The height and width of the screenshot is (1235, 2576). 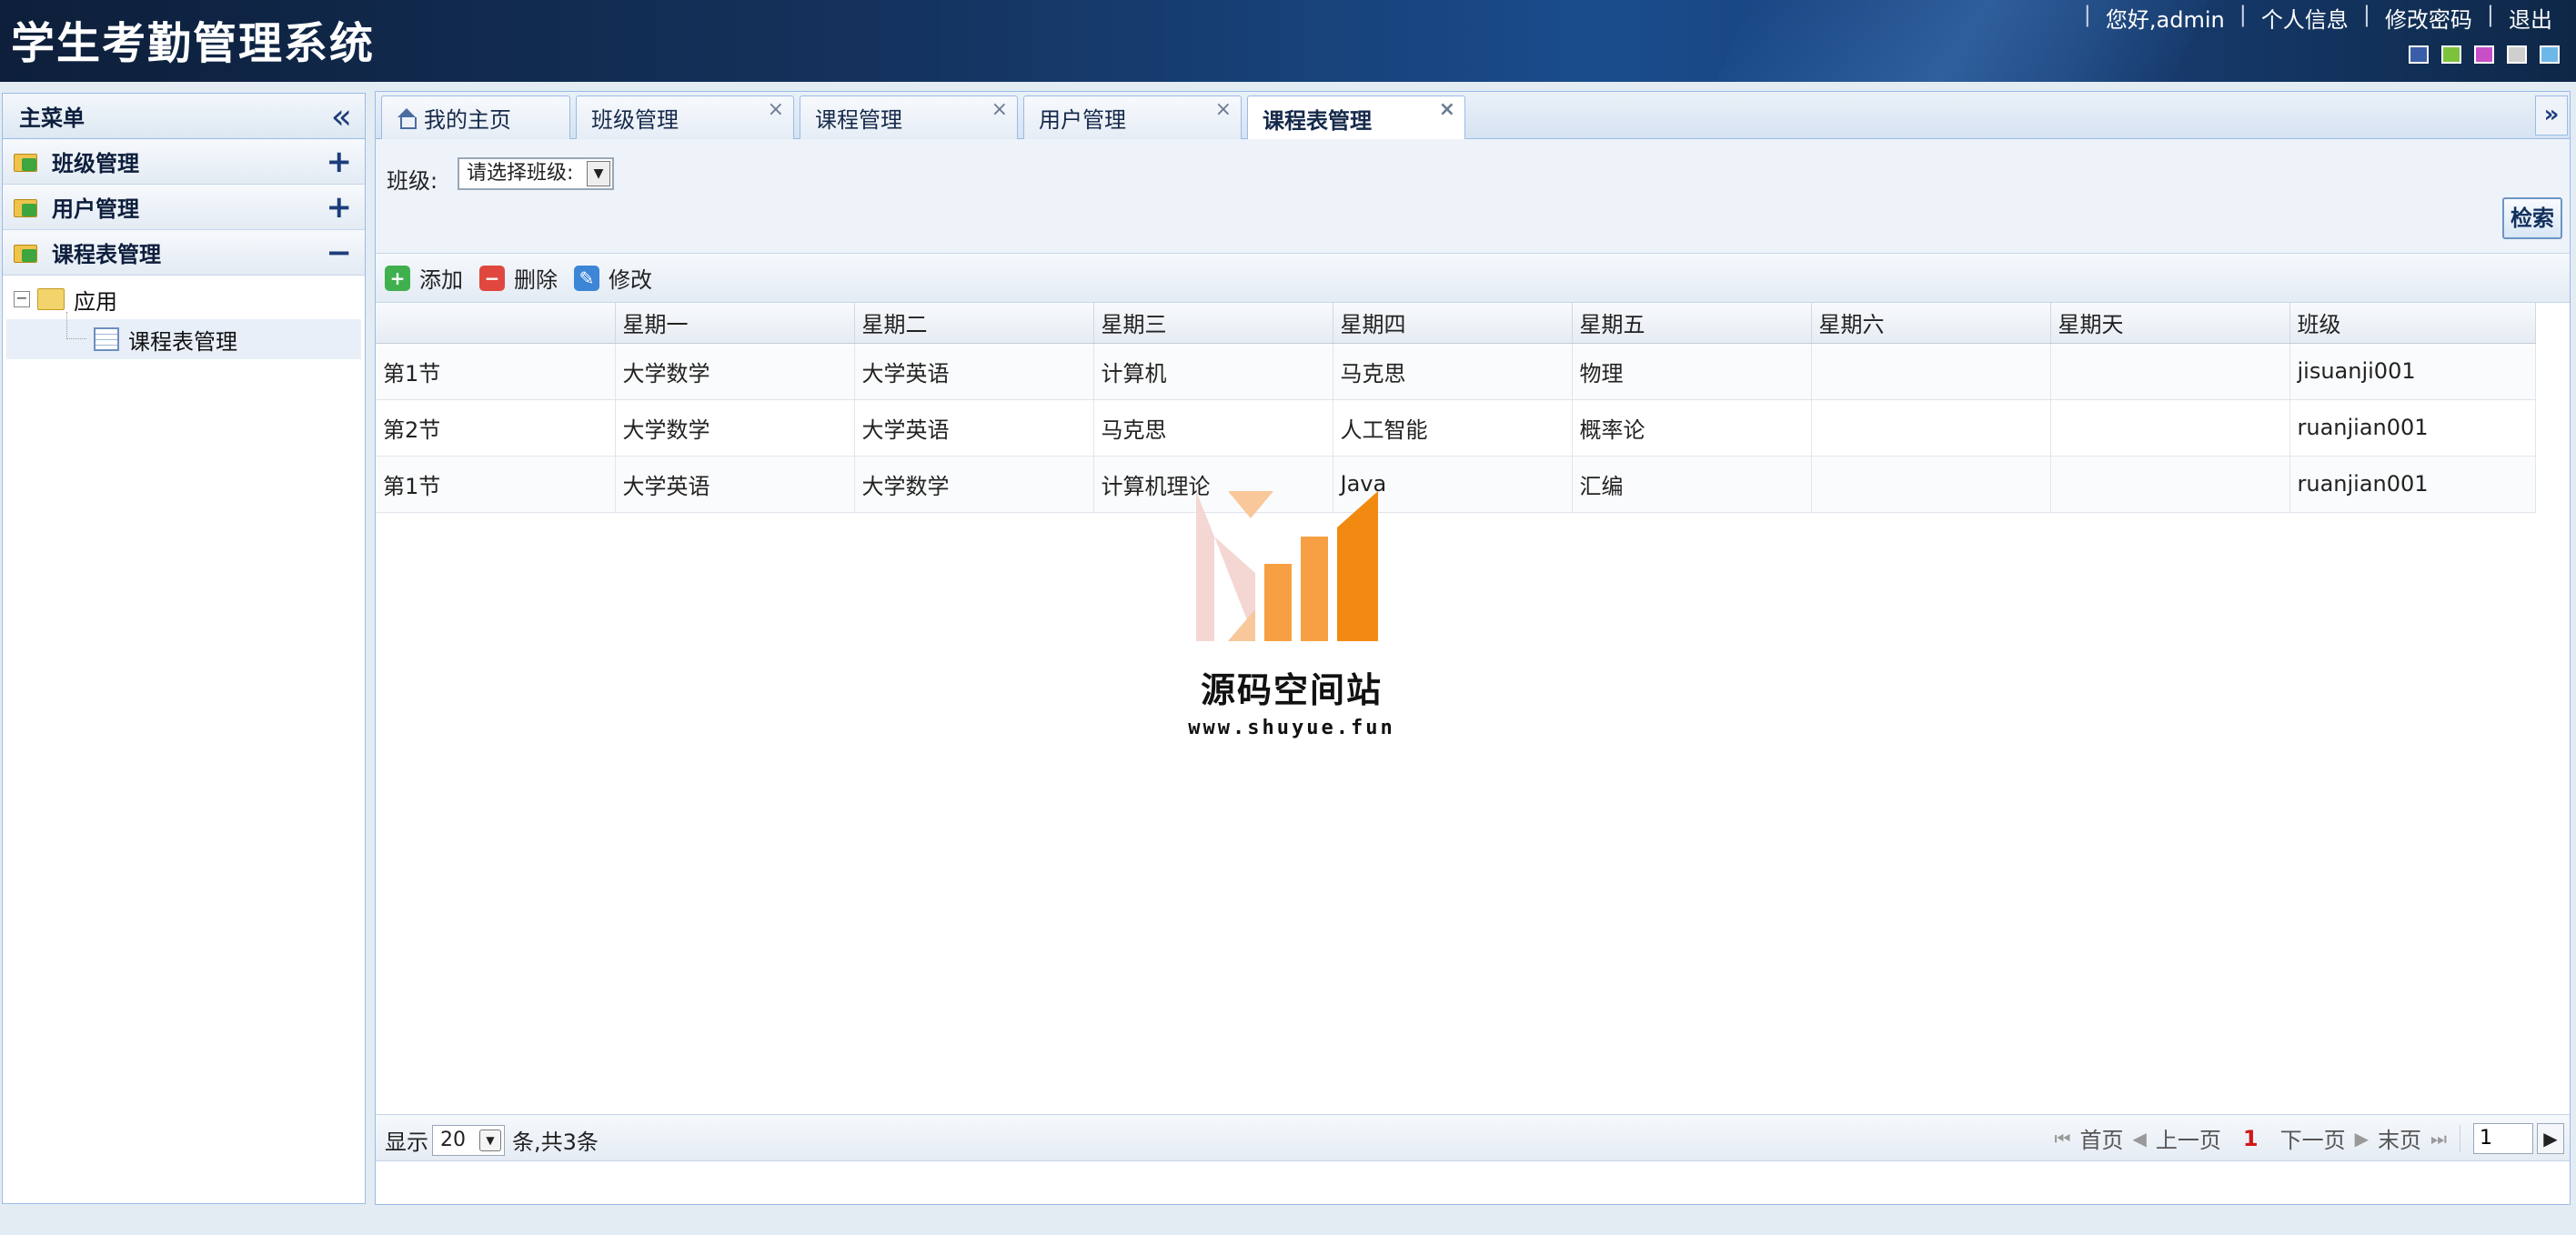 What do you see at coordinates (1692, 484) in the screenshot?
I see `table-cell: 汇编` at bounding box center [1692, 484].